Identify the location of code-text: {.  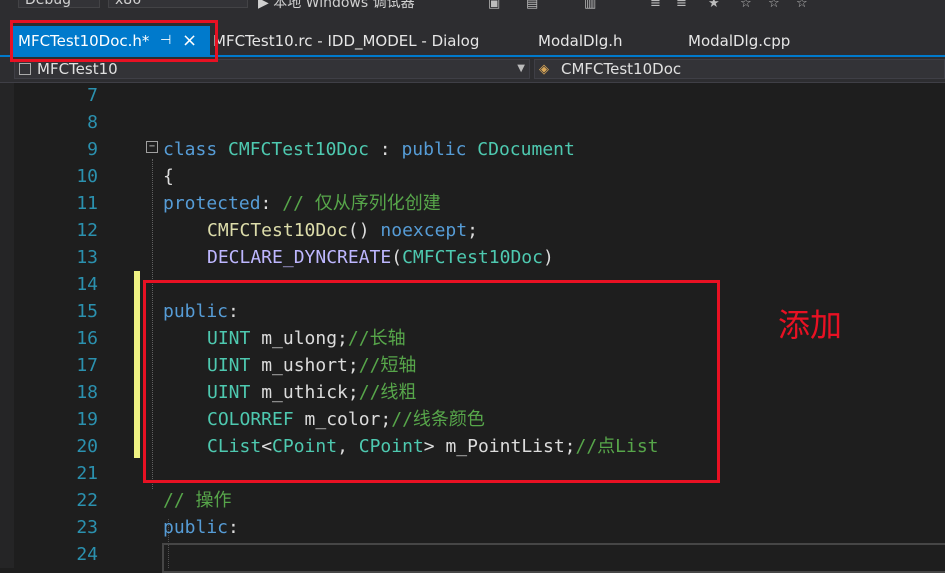
(168, 176).